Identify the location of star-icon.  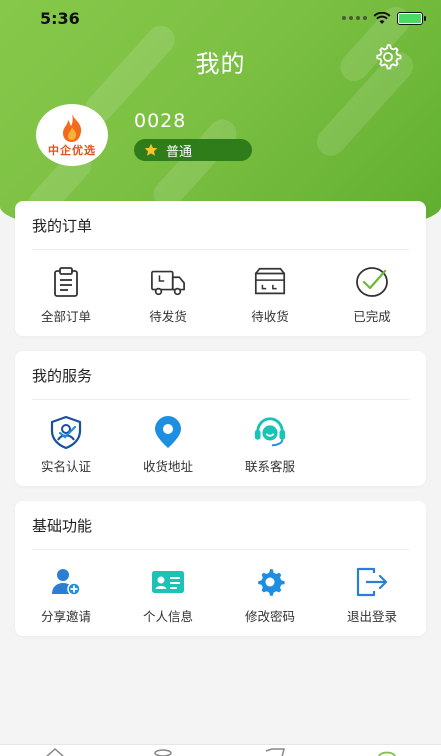
(151, 149).